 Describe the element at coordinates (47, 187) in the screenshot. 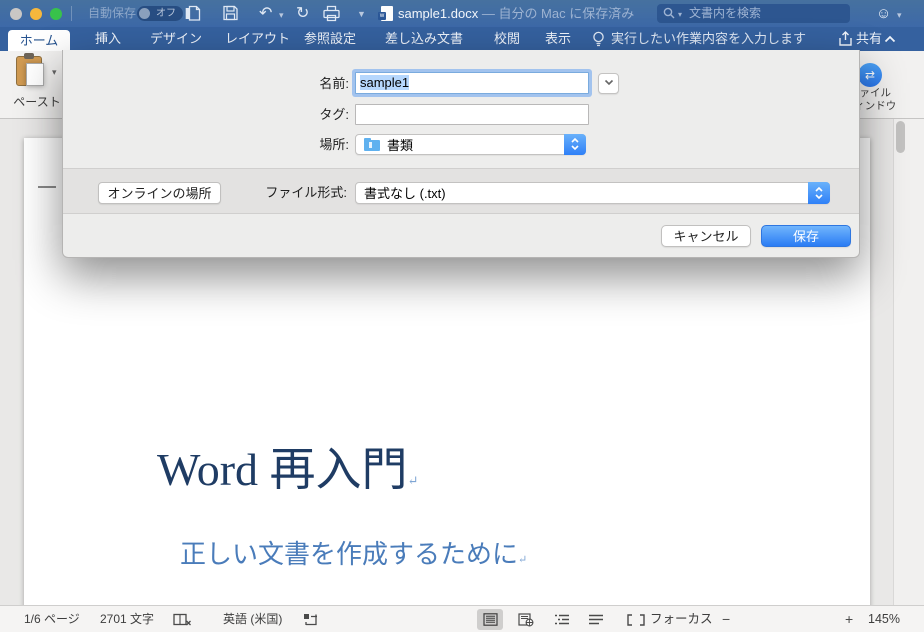

I see `page-dash` at that location.